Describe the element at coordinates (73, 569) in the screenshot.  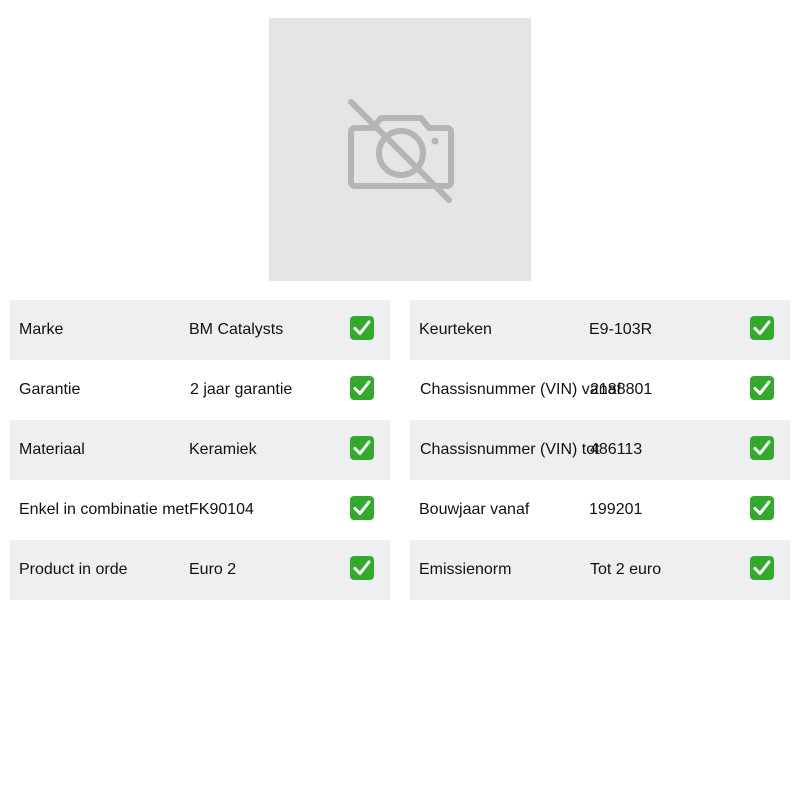
I see `spec-label: Product in orde` at that location.